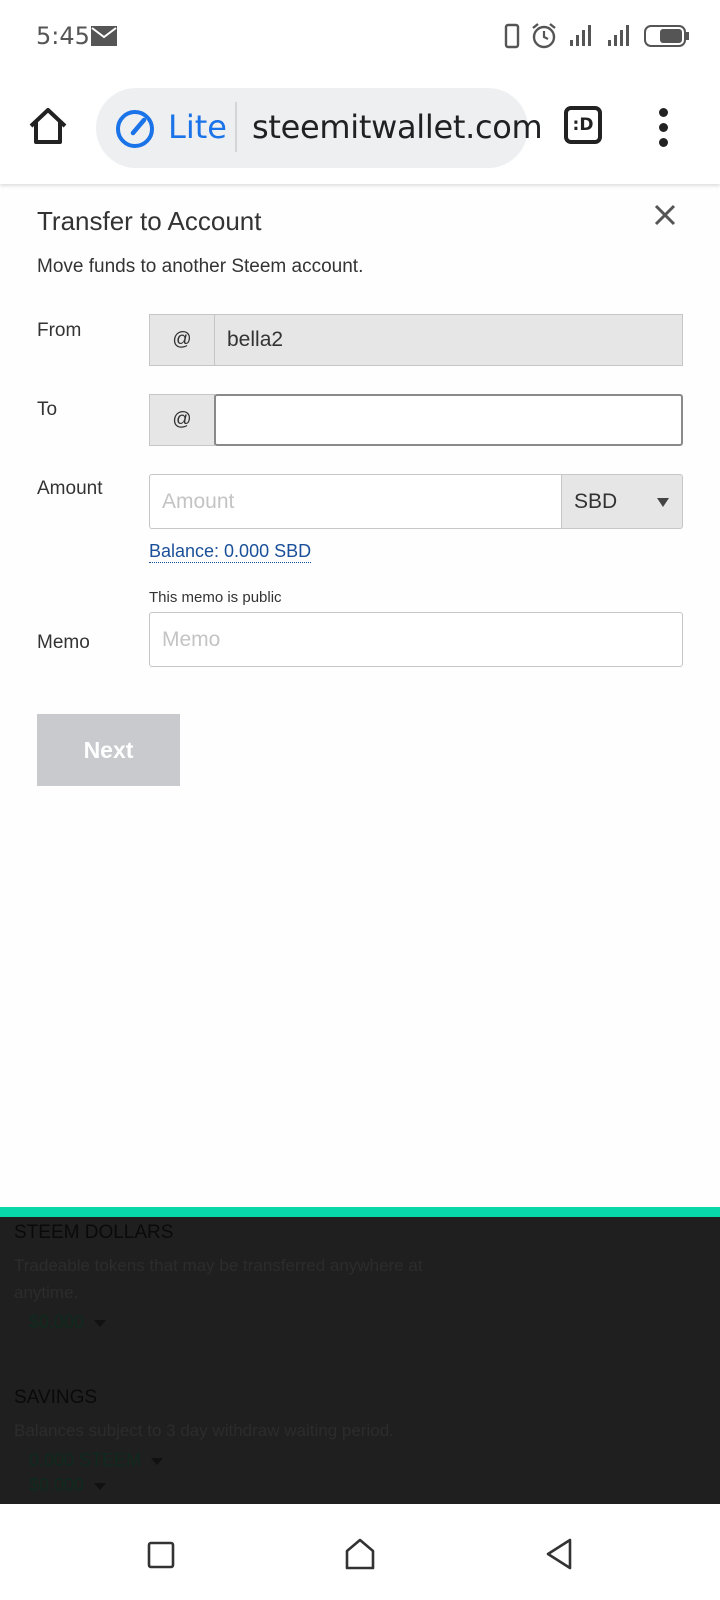 The height and width of the screenshot is (1600, 720). I want to click on phone-vibrate-icon, so click(512, 36).